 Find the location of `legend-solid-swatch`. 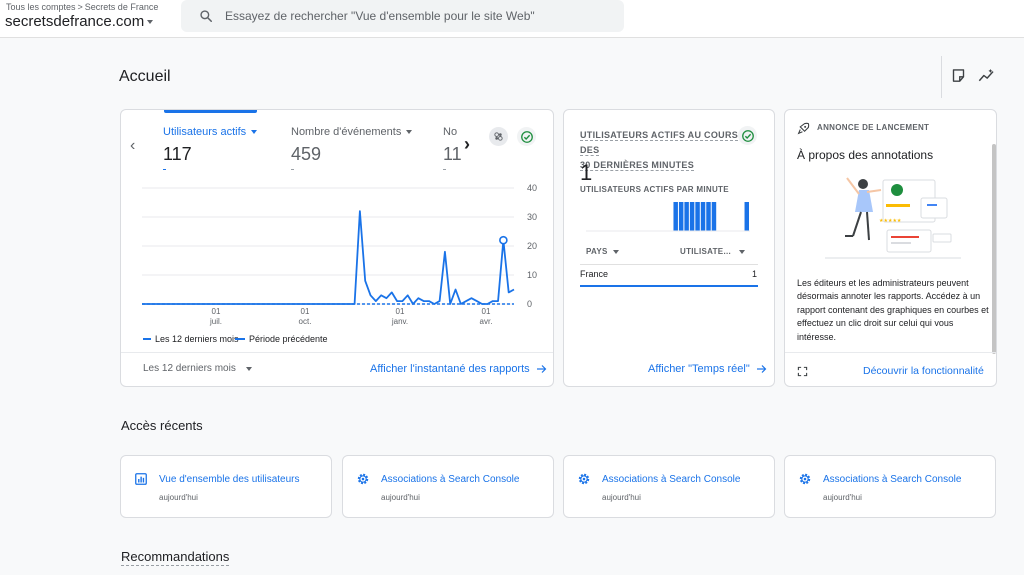

legend-solid-swatch is located at coordinates (147, 339).